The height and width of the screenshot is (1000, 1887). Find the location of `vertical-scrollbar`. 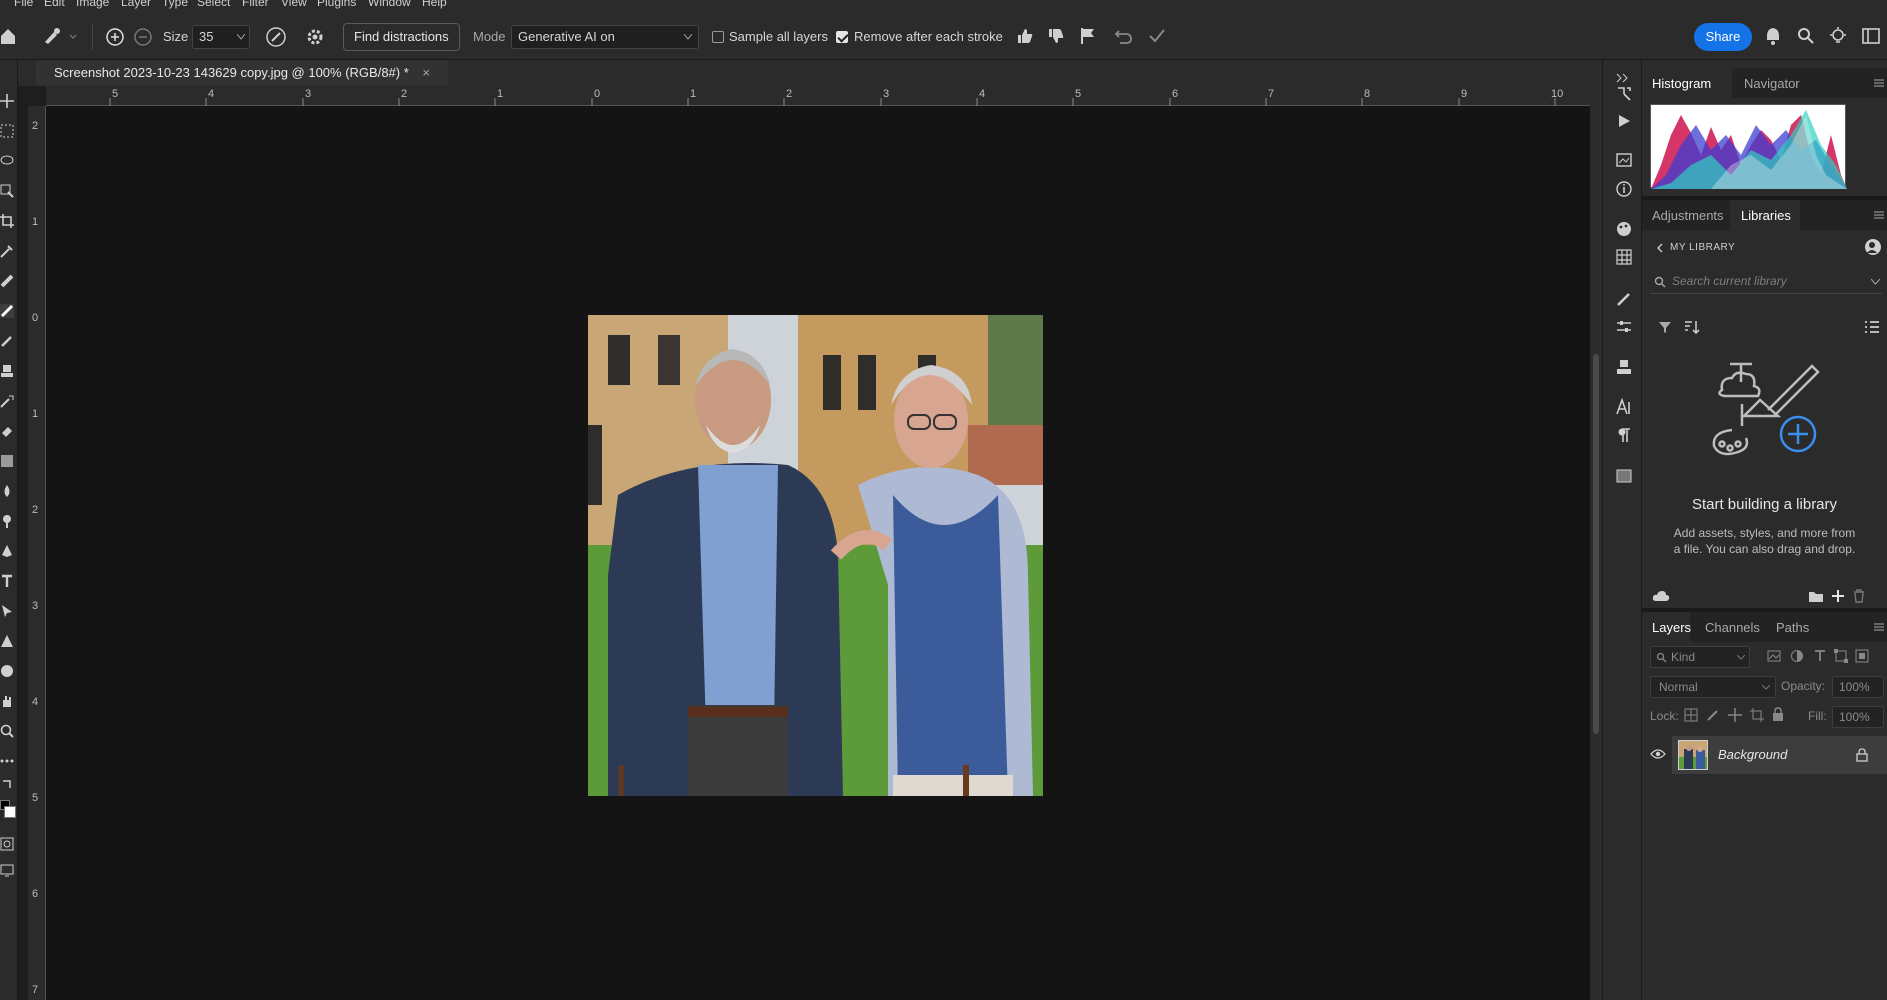

vertical-scrollbar is located at coordinates (1596, 543).